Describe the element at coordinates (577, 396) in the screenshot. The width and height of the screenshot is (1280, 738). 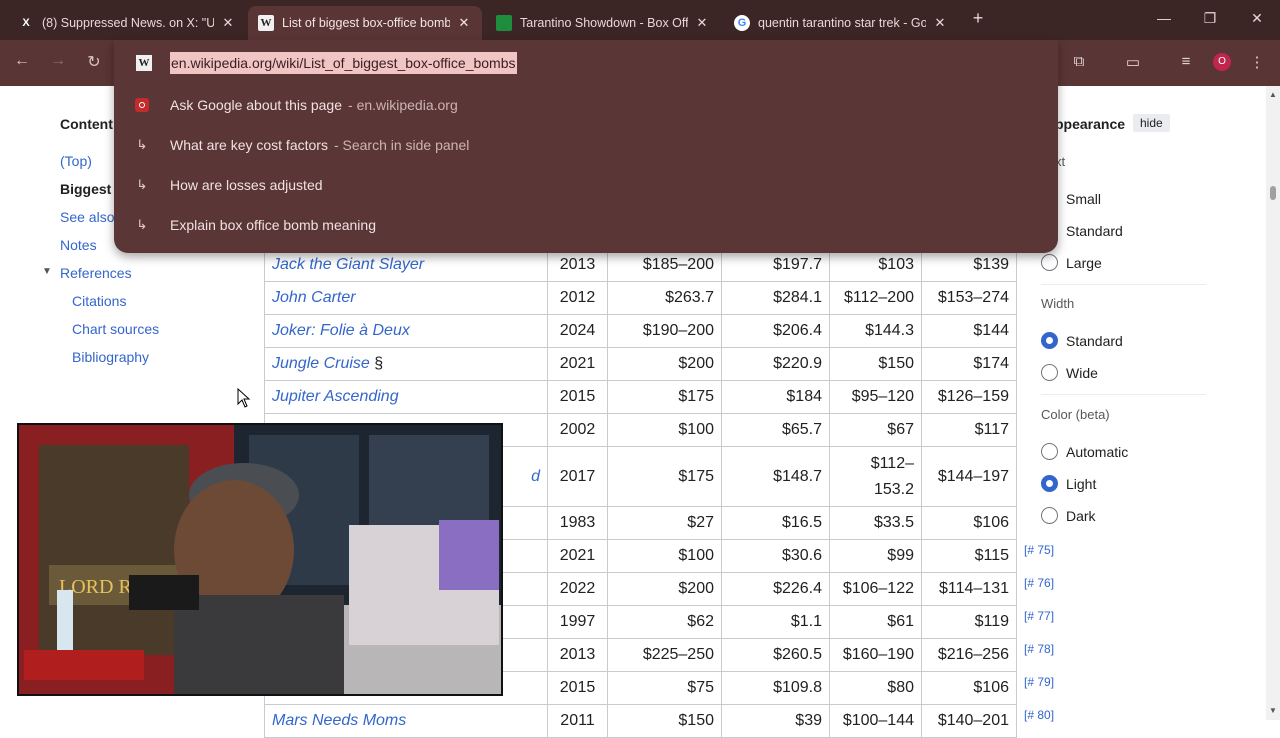
I see `year-cell-text: 2015` at that location.